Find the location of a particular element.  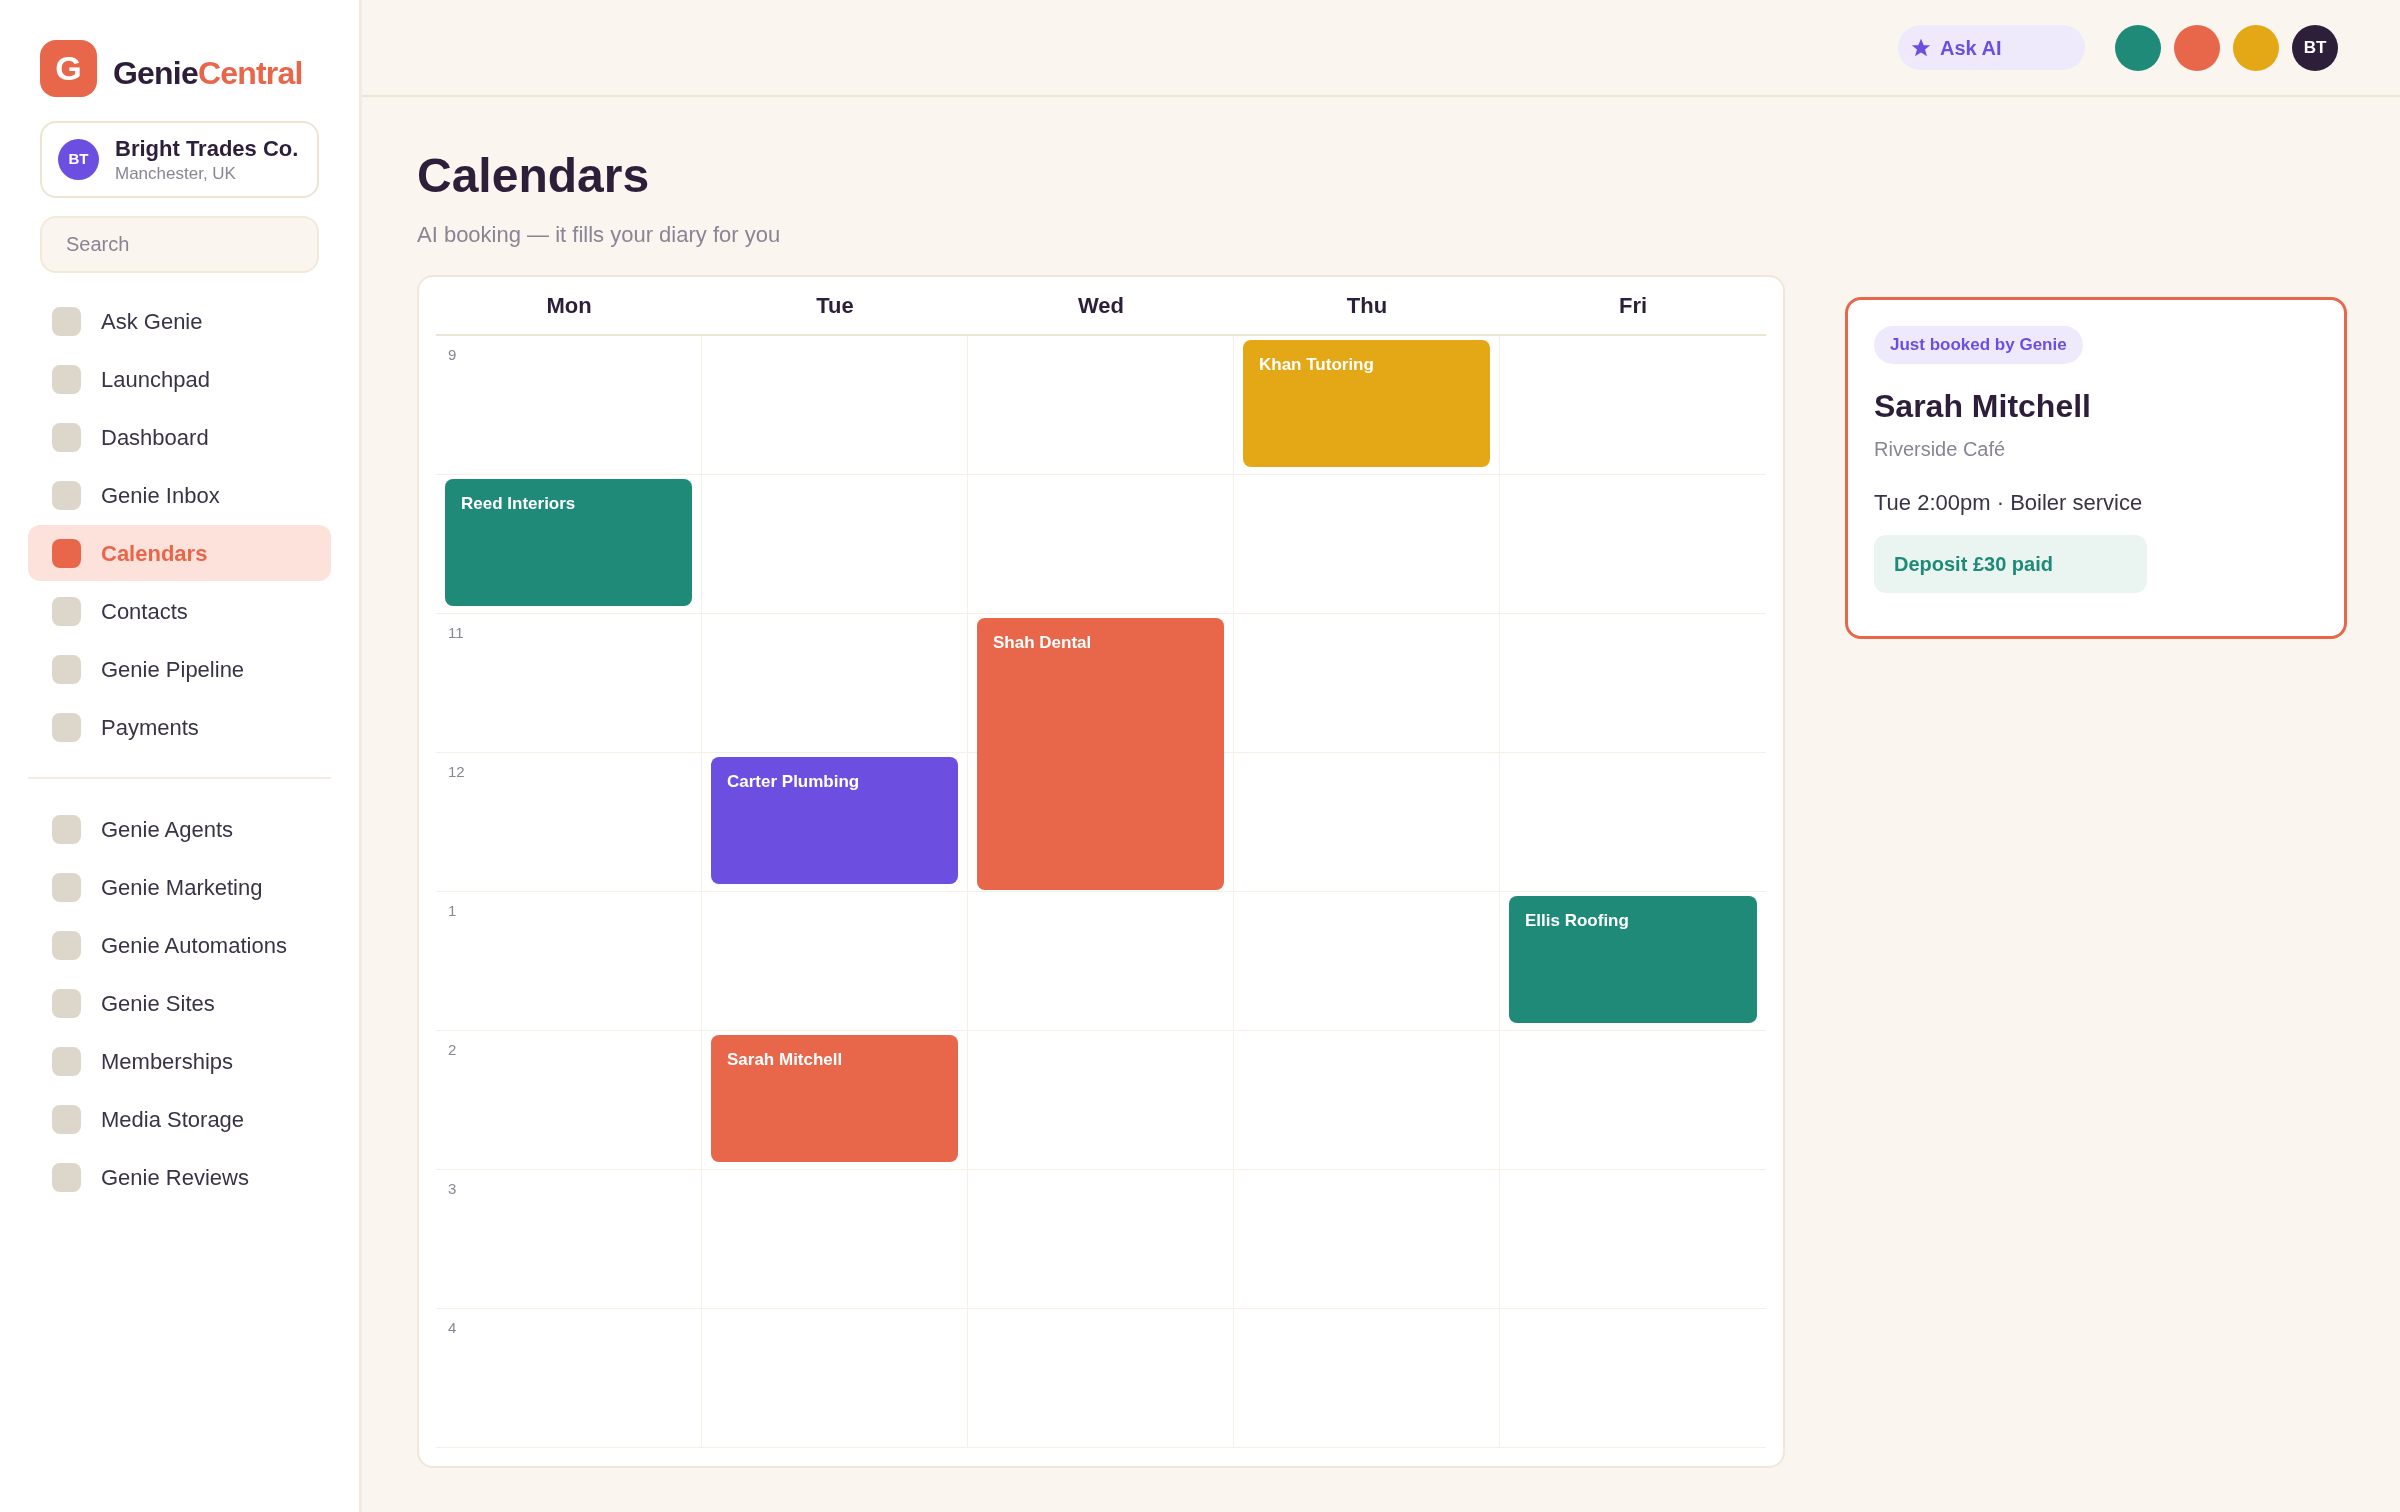

day-header: Fri is located at coordinates (1633, 306).